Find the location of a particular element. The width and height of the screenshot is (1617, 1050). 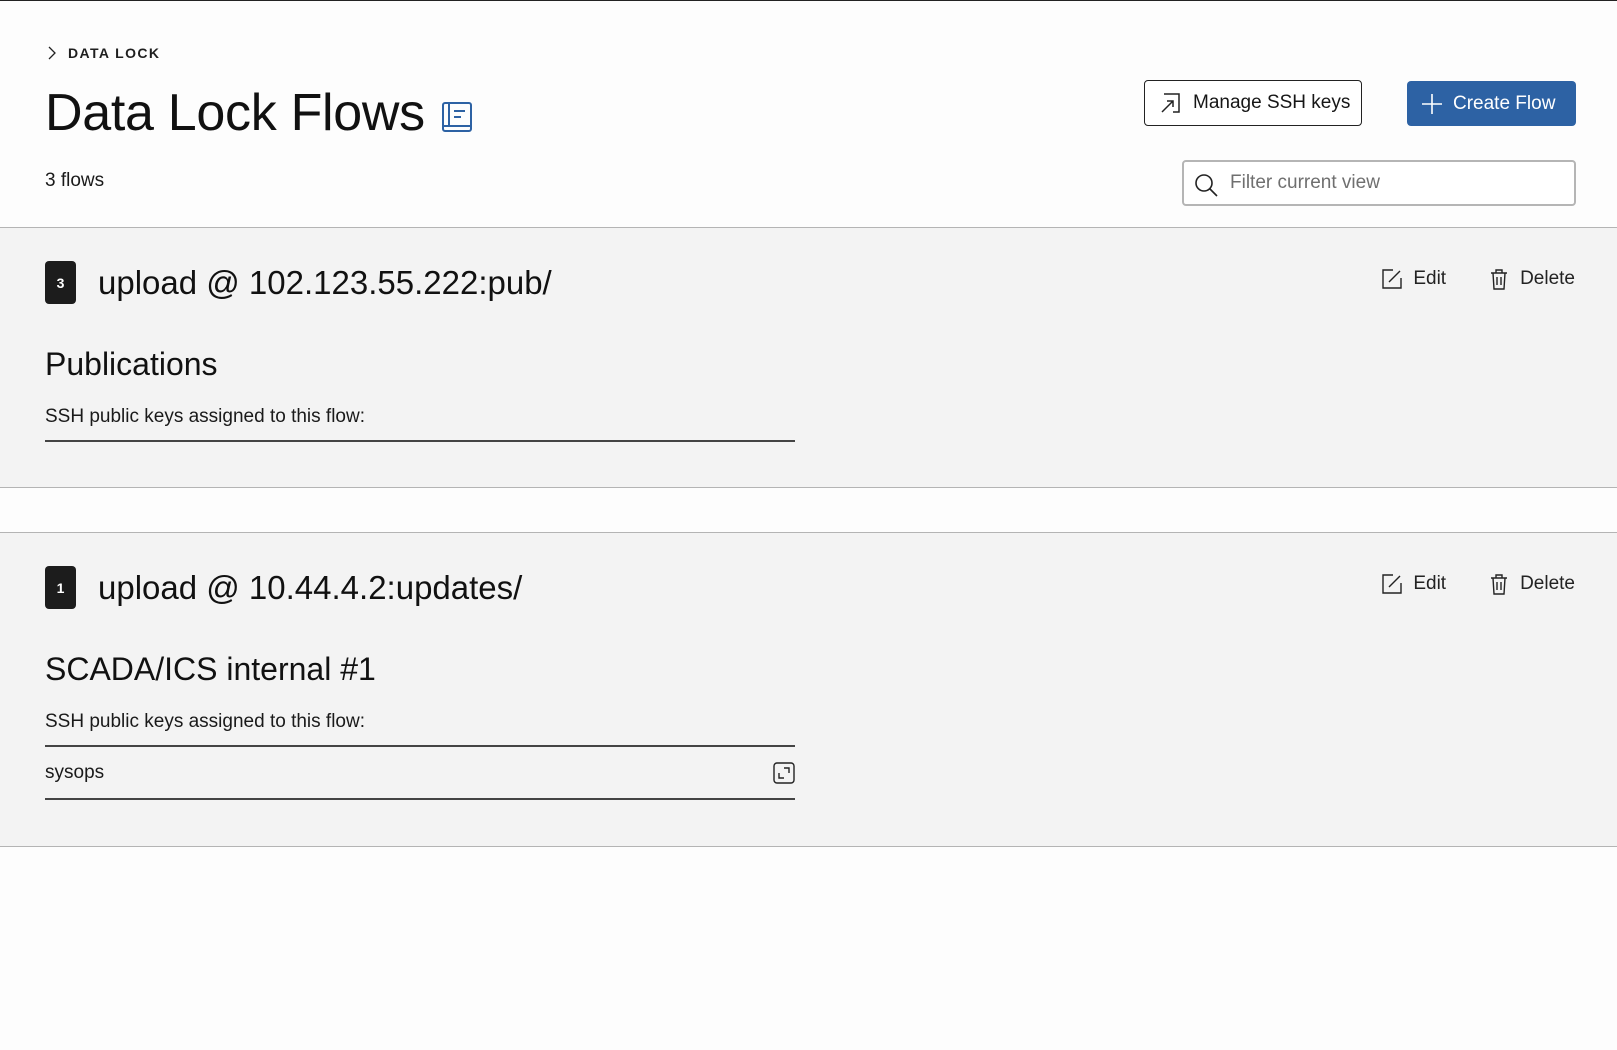

documentation-icon is located at coordinates (457, 117).